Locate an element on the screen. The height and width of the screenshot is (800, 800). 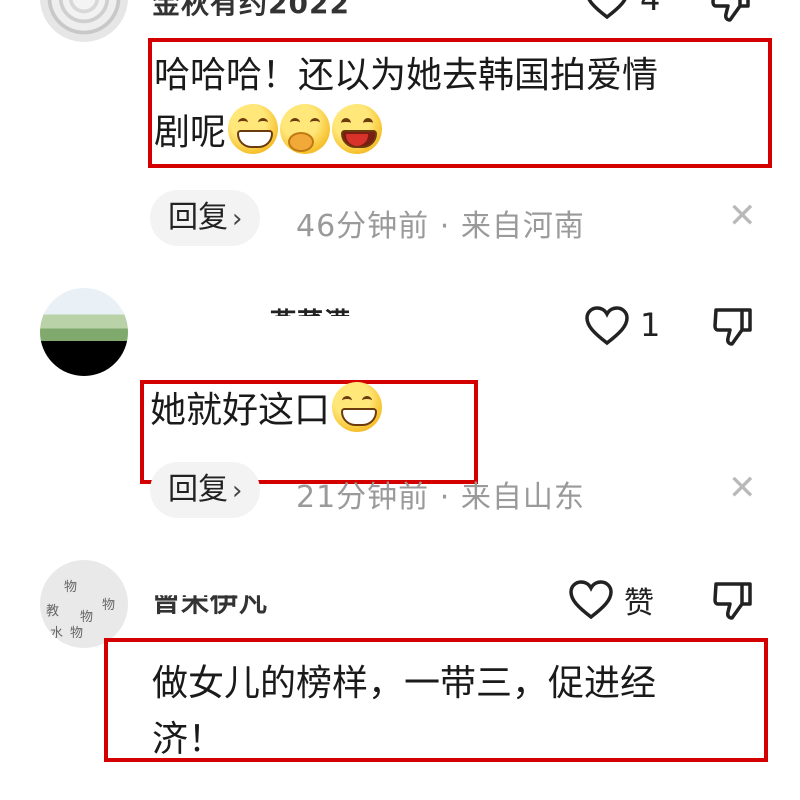
comment-line: 做女儿的榜样，一带三，促进经 is located at coordinates (404, 683).